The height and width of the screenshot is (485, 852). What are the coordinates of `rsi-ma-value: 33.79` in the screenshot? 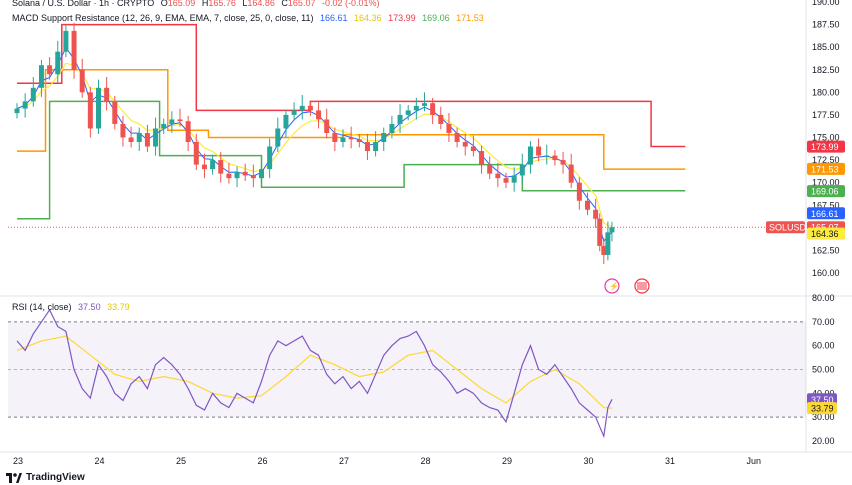 It's located at (118, 307).